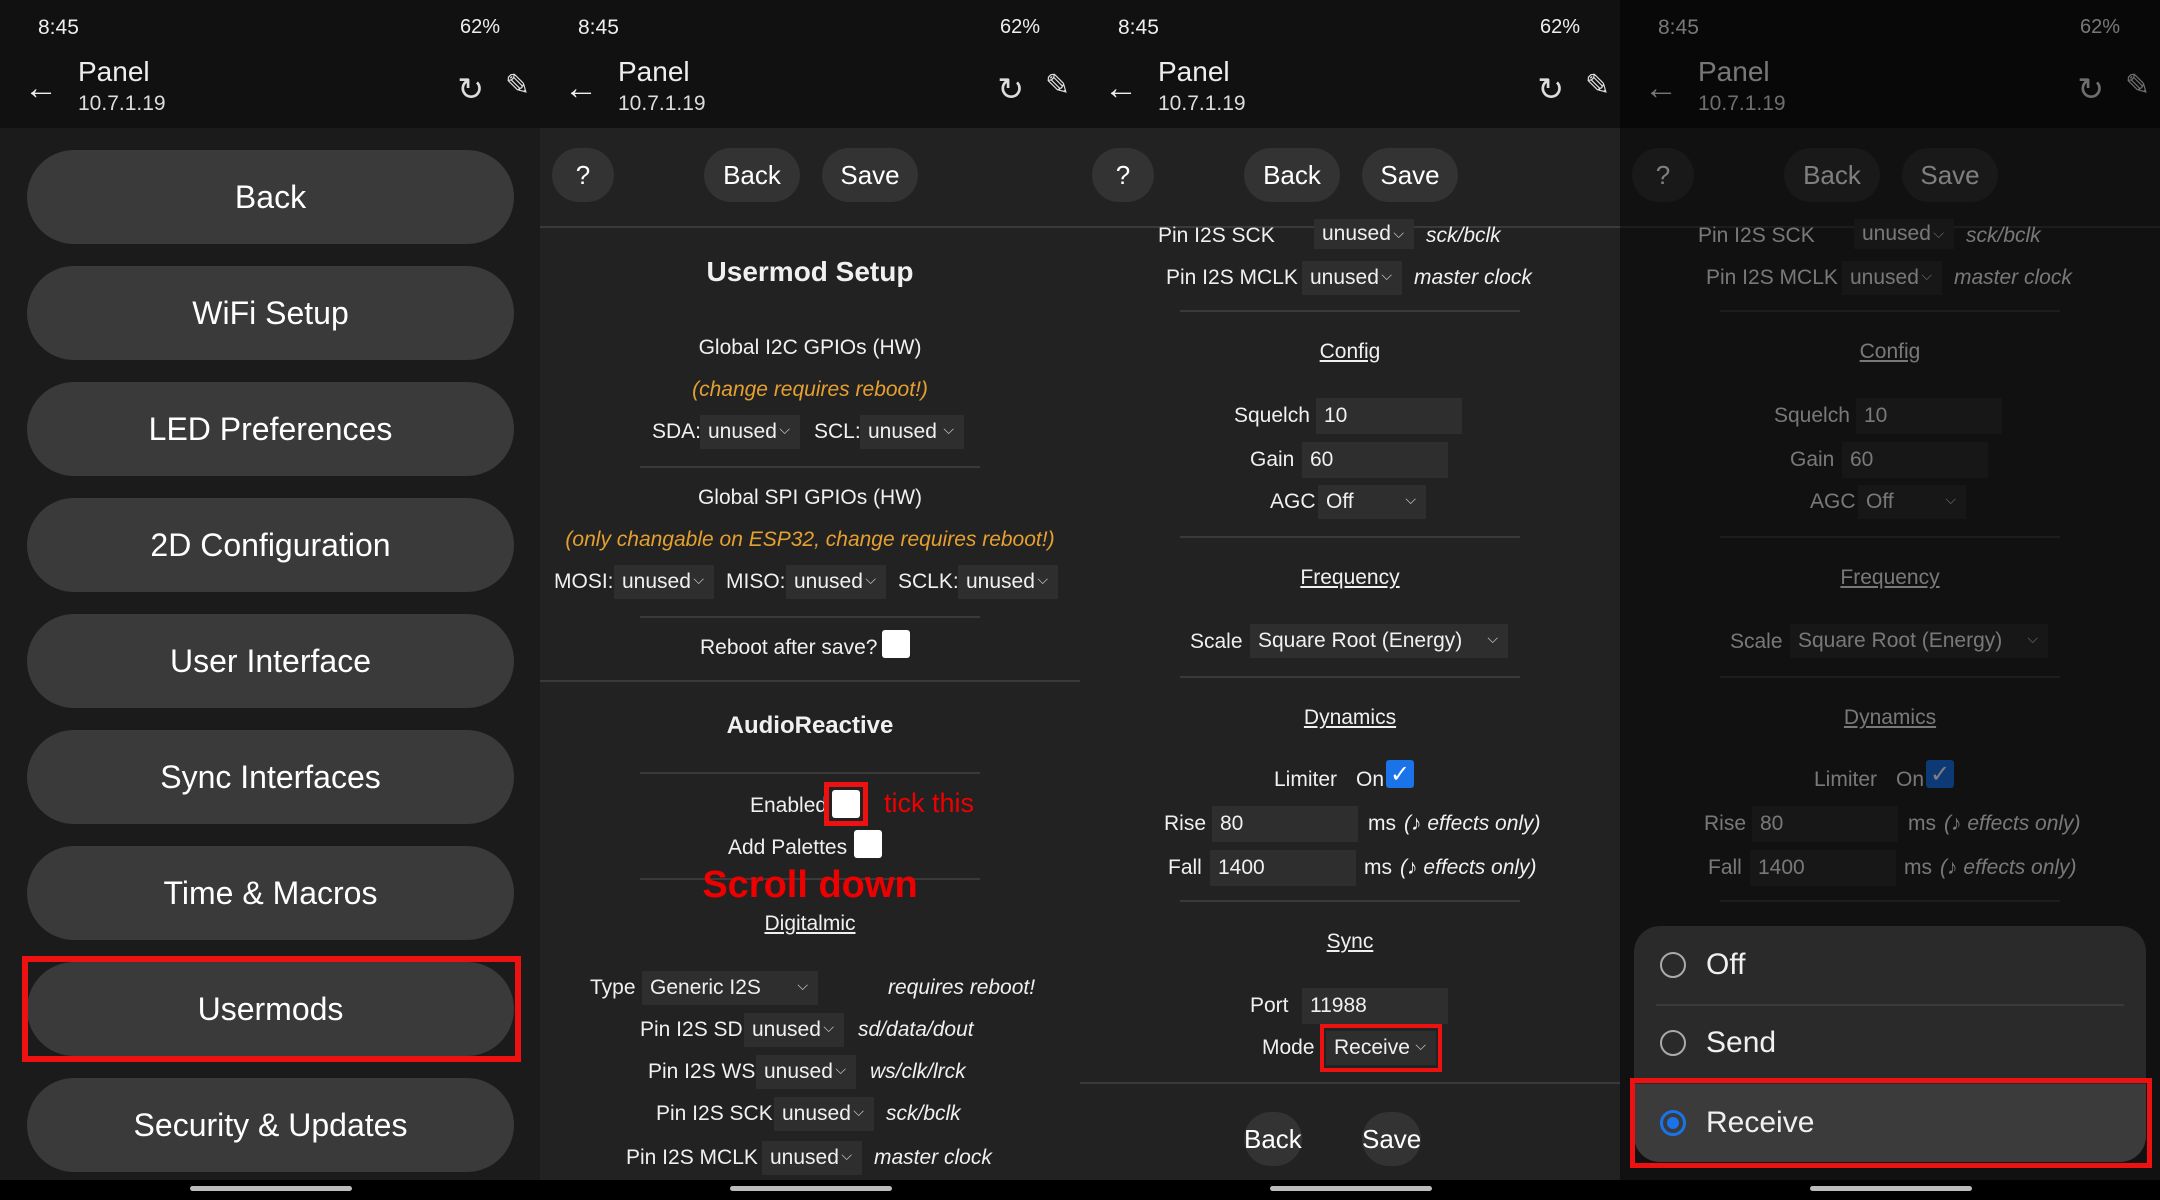  I want to click on sck-note: sck/bclk, so click(923, 1113).